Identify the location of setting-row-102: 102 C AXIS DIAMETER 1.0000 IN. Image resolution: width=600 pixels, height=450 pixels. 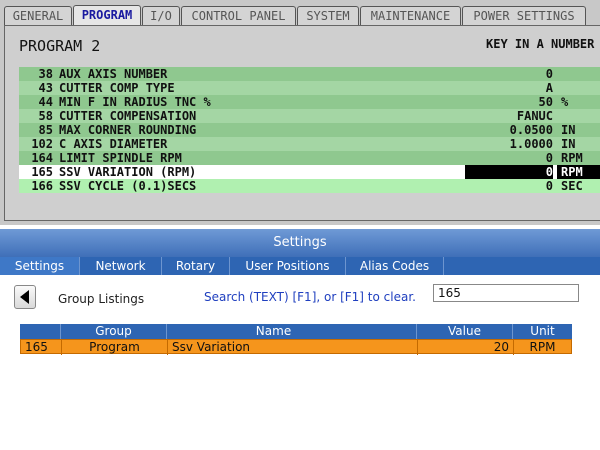
(309, 144).